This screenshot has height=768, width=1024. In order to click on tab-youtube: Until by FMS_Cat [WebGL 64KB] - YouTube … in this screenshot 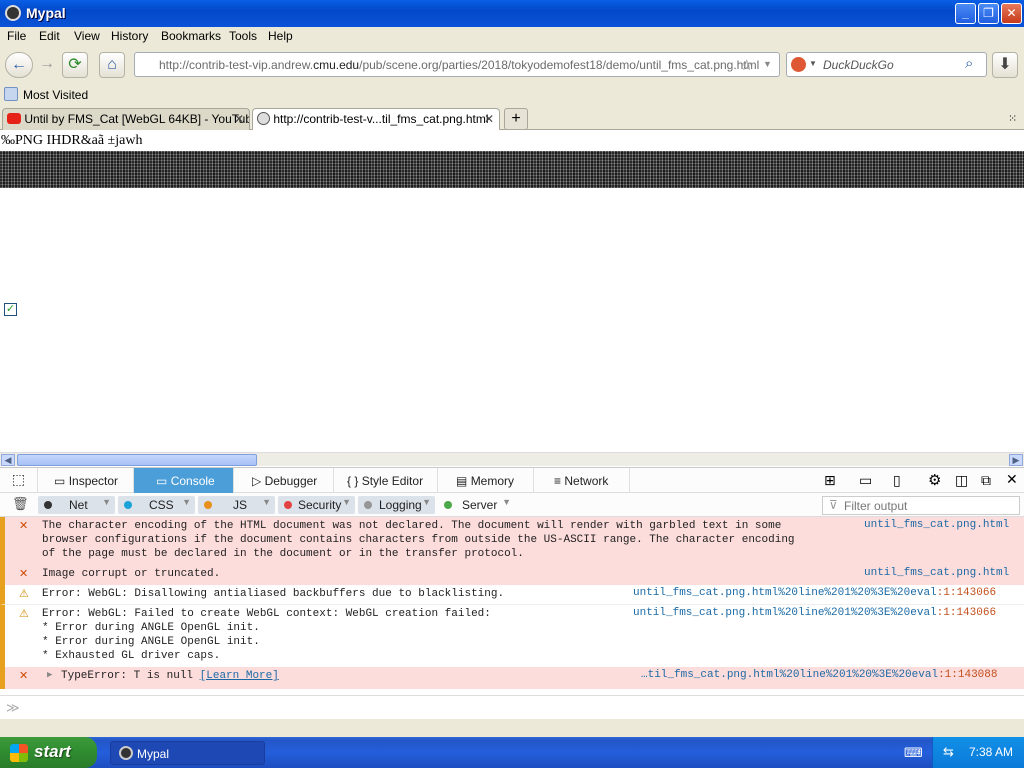, I will do `click(126, 119)`.